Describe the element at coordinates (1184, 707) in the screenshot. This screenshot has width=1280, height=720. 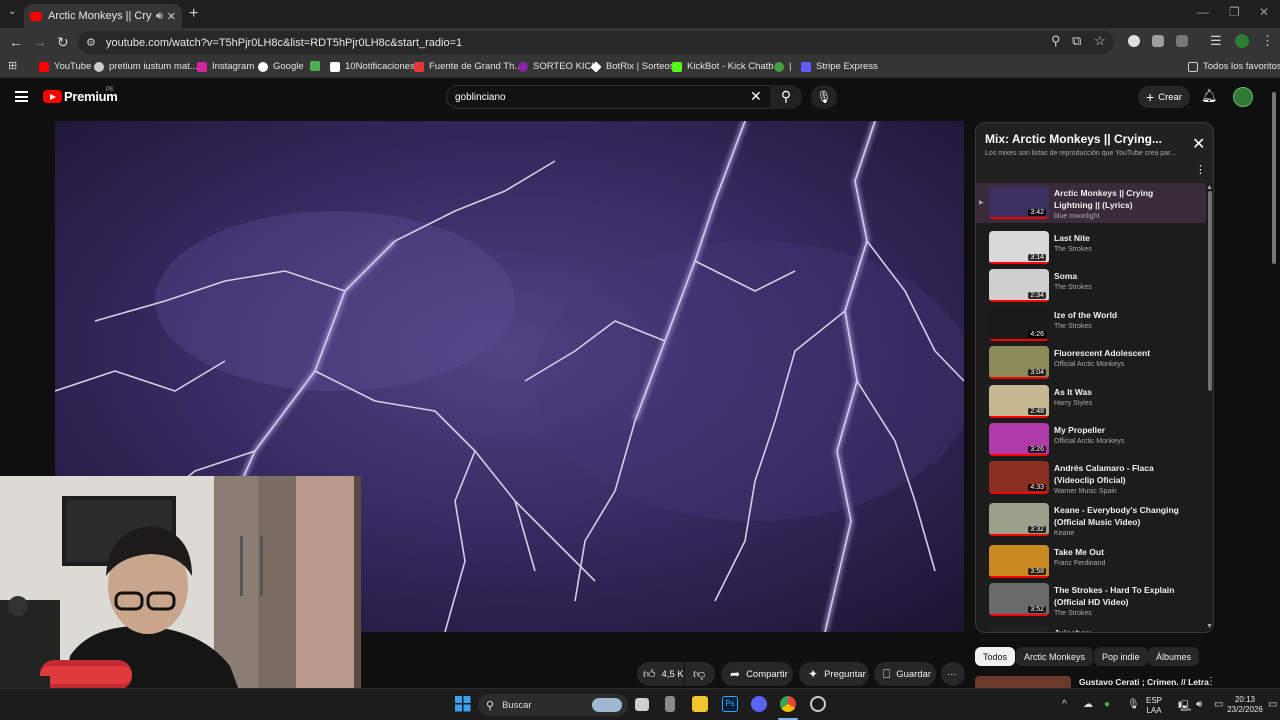
I see `network-icon: 🖳︎` at that location.